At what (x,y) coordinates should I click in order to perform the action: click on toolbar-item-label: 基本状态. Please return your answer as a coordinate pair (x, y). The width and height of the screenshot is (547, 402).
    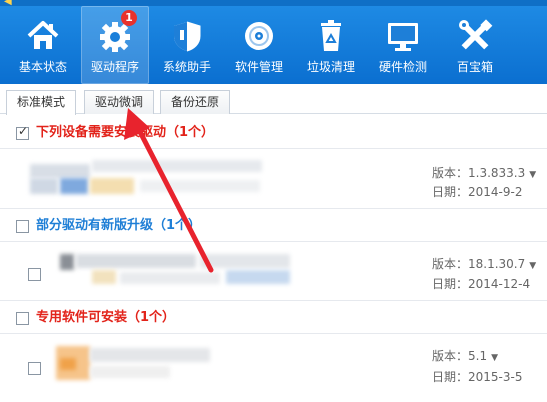
    Looking at the image, I should click on (42, 67).